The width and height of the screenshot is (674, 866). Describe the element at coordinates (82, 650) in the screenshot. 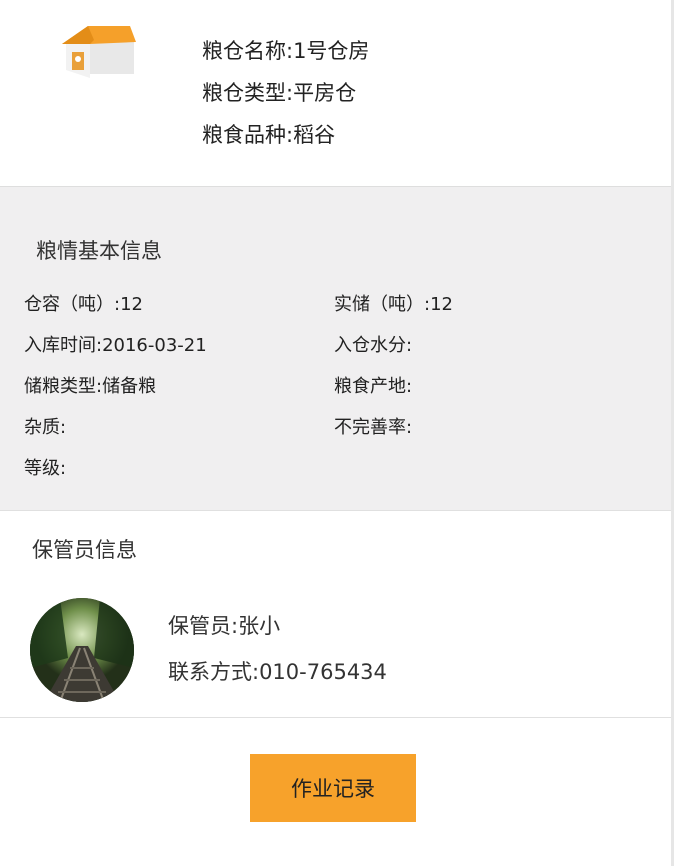

I see `avatar` at that location.